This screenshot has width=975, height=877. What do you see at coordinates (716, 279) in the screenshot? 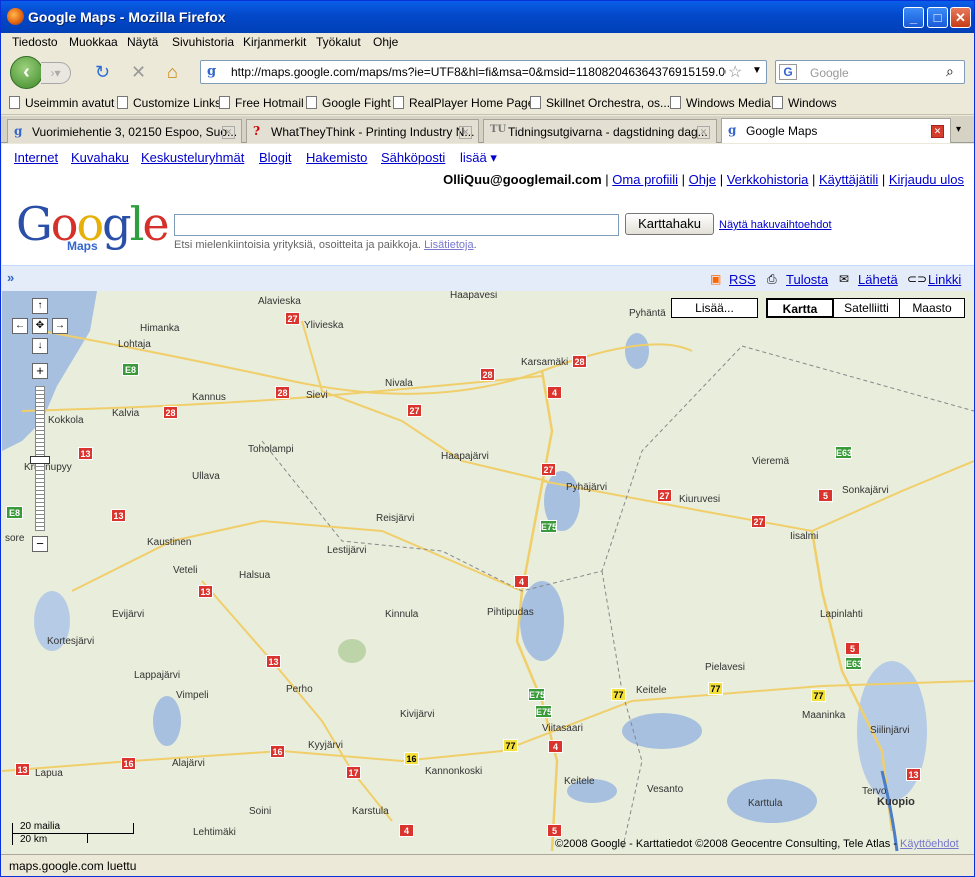
I see `rss-icon: ▣` at bounding box center [716, 279].